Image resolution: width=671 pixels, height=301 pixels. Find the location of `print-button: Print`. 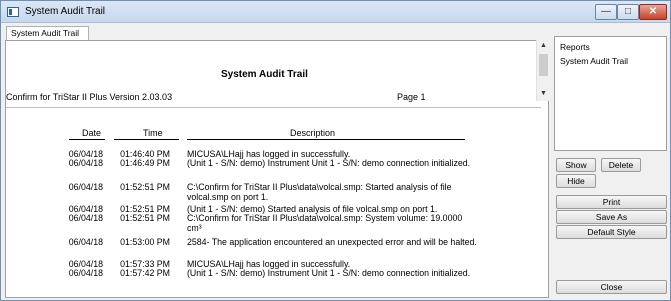

print-button: Print is located at coordinates (611, 202).